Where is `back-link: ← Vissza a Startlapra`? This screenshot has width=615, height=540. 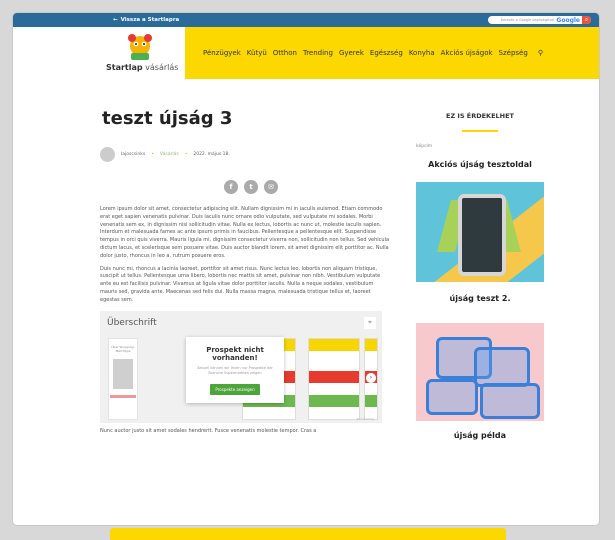 back-link: ← Vissza a Startlapra is located at coordinates (146, 20).